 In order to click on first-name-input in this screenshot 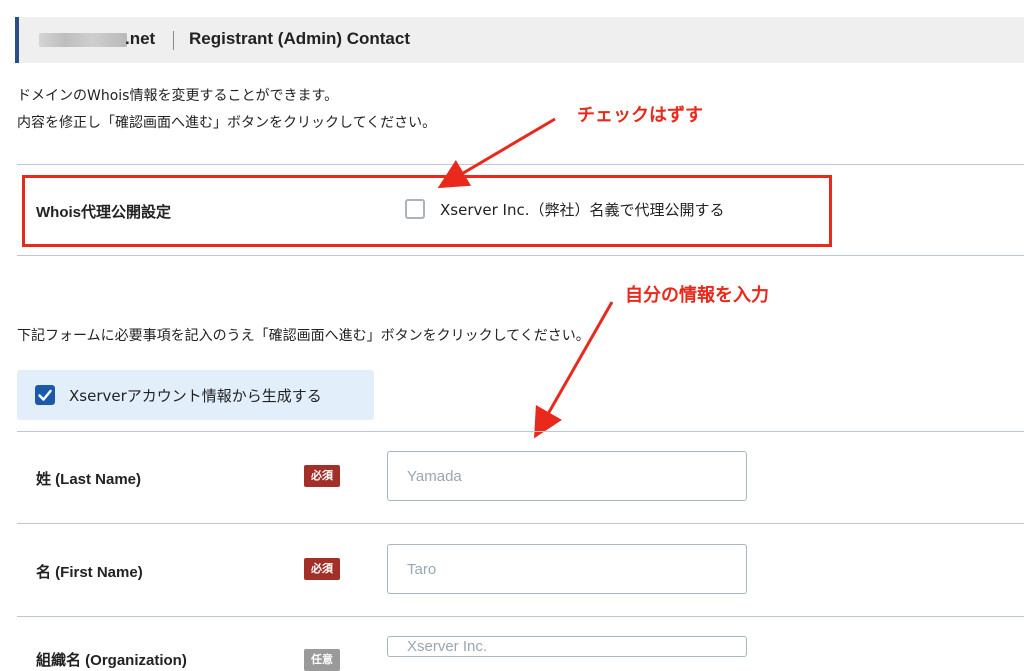, I will do `click(567, 569)`.